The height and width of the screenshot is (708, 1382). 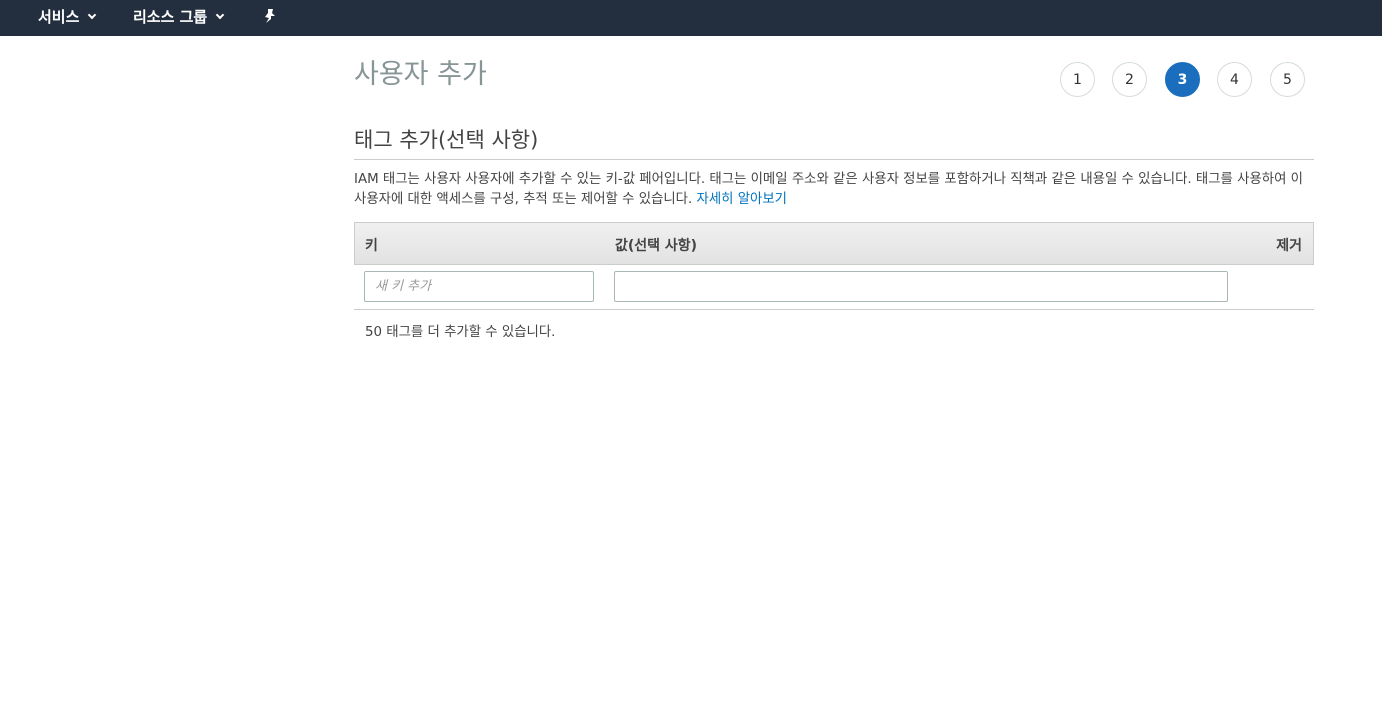 I want to click on step-3: 3, so click(x=1182, y=79).